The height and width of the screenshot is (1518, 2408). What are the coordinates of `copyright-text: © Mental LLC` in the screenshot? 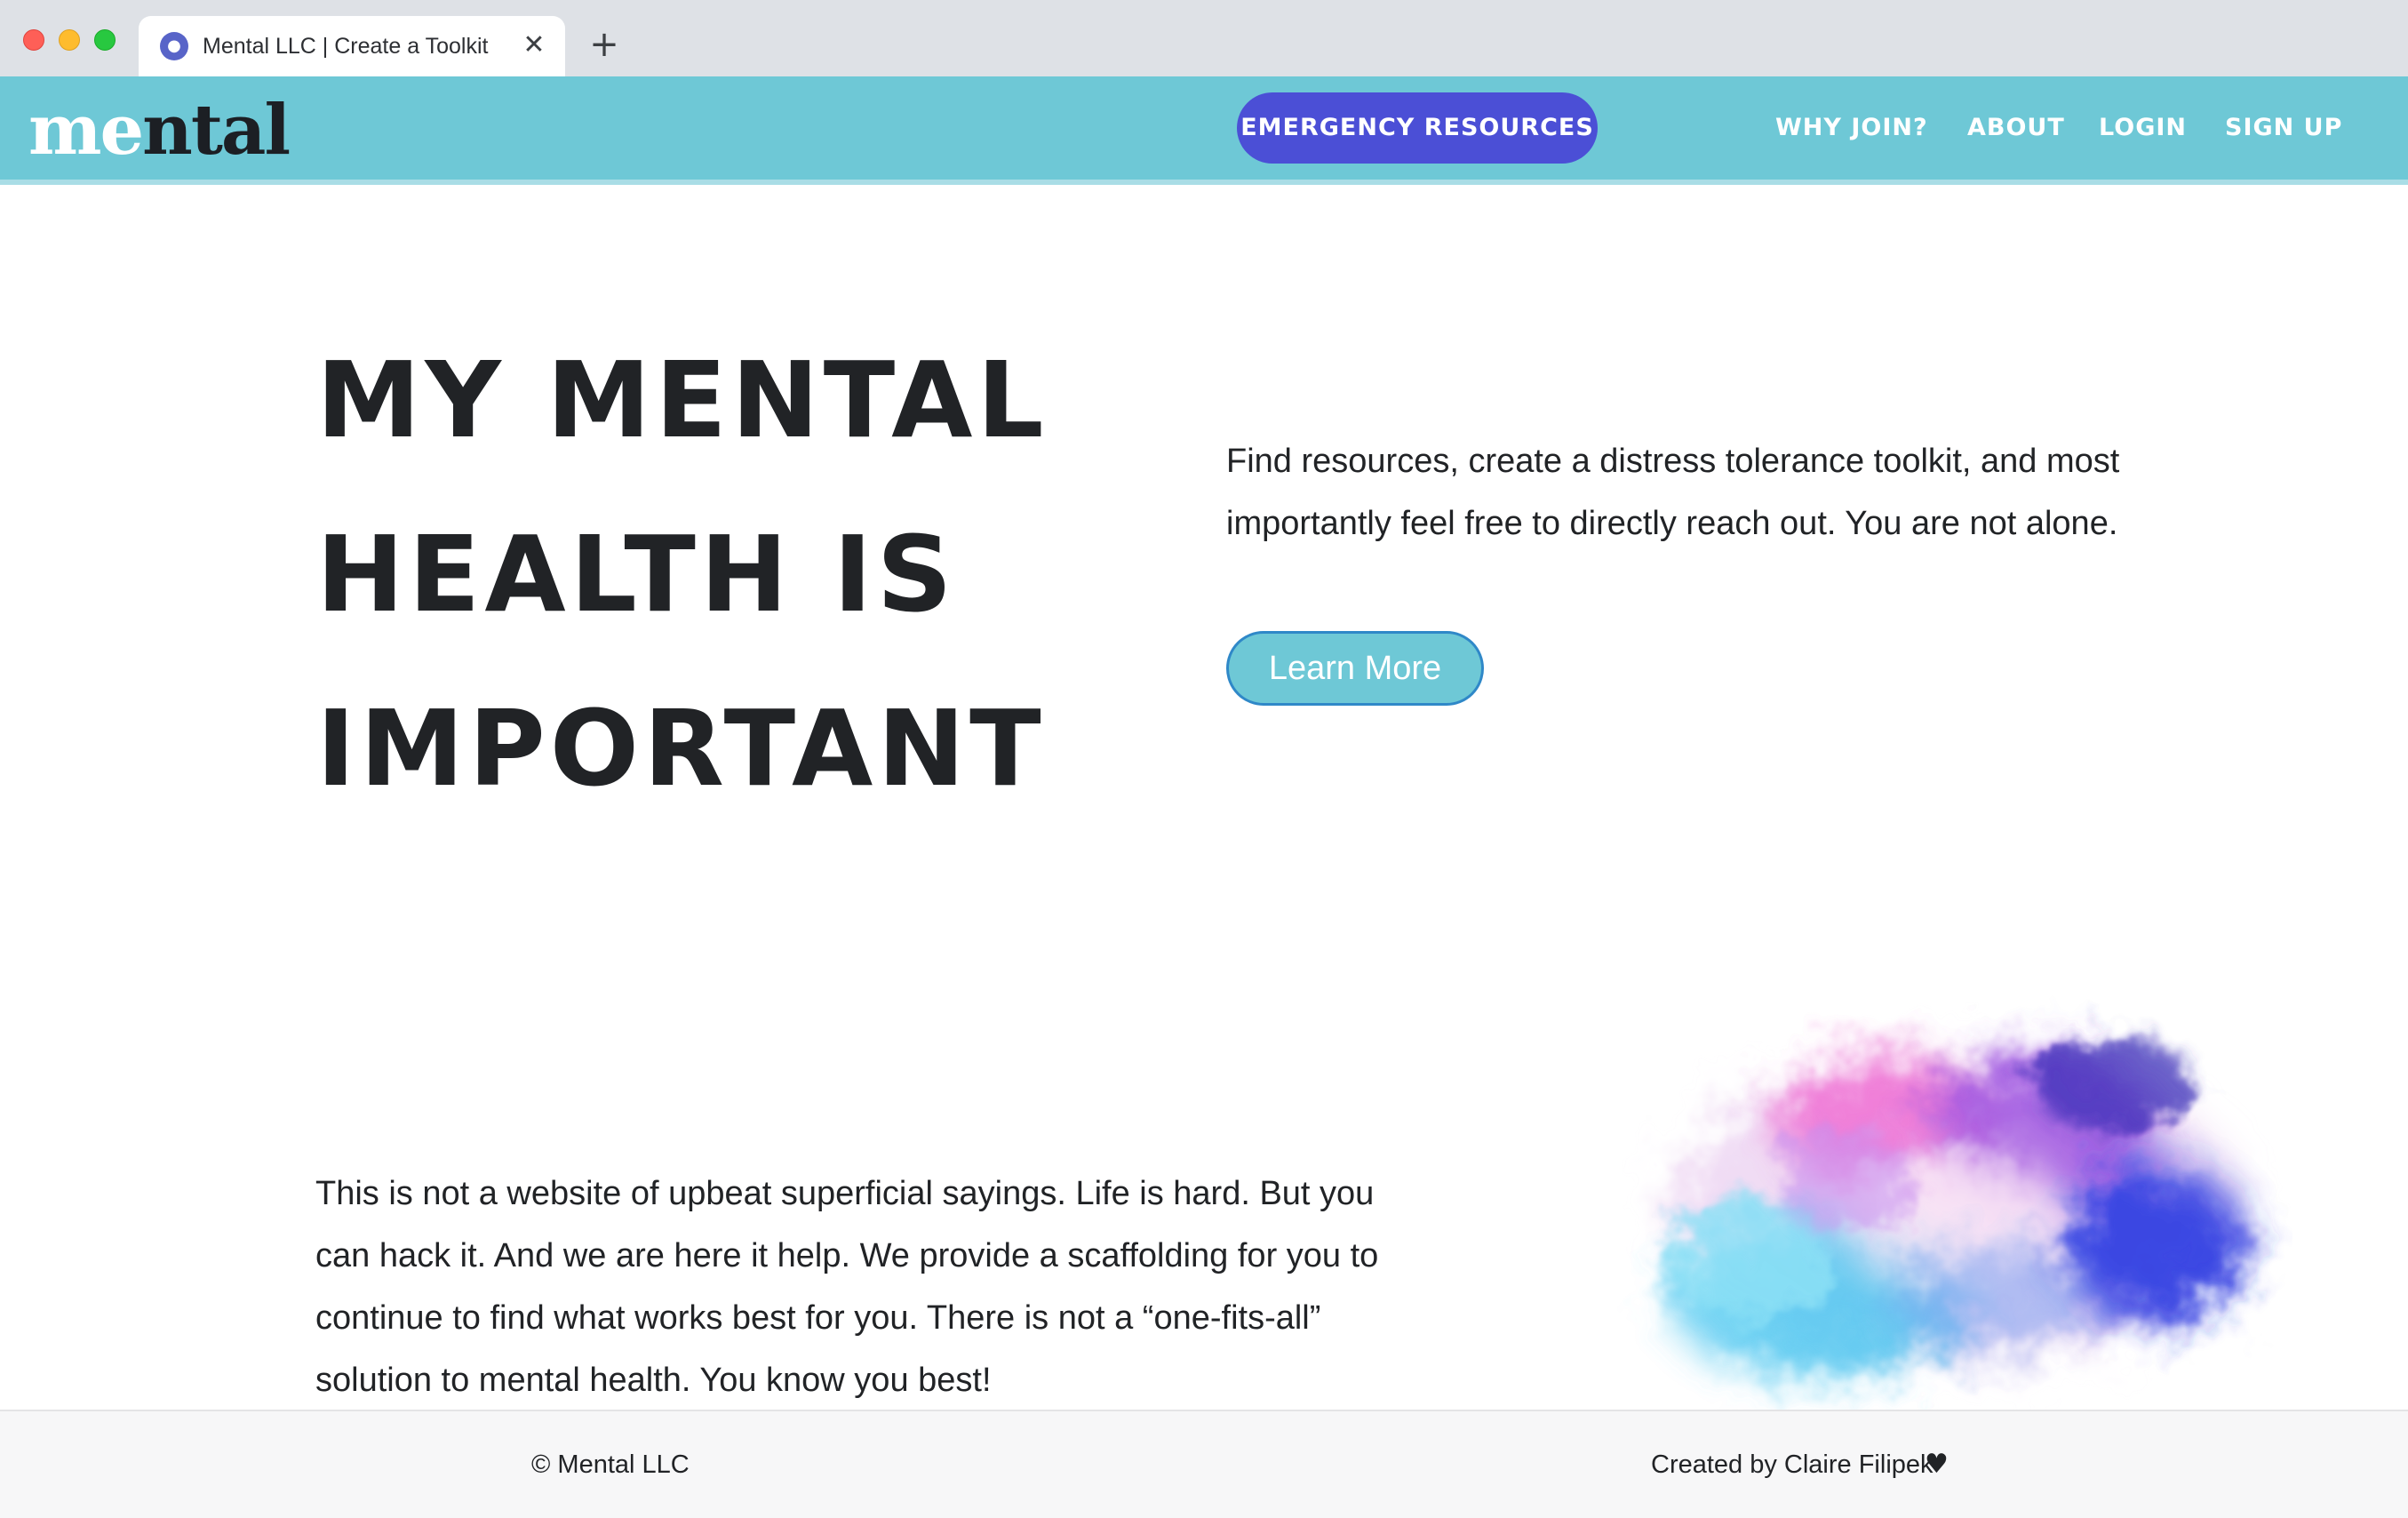 It's located at (610, 1464).